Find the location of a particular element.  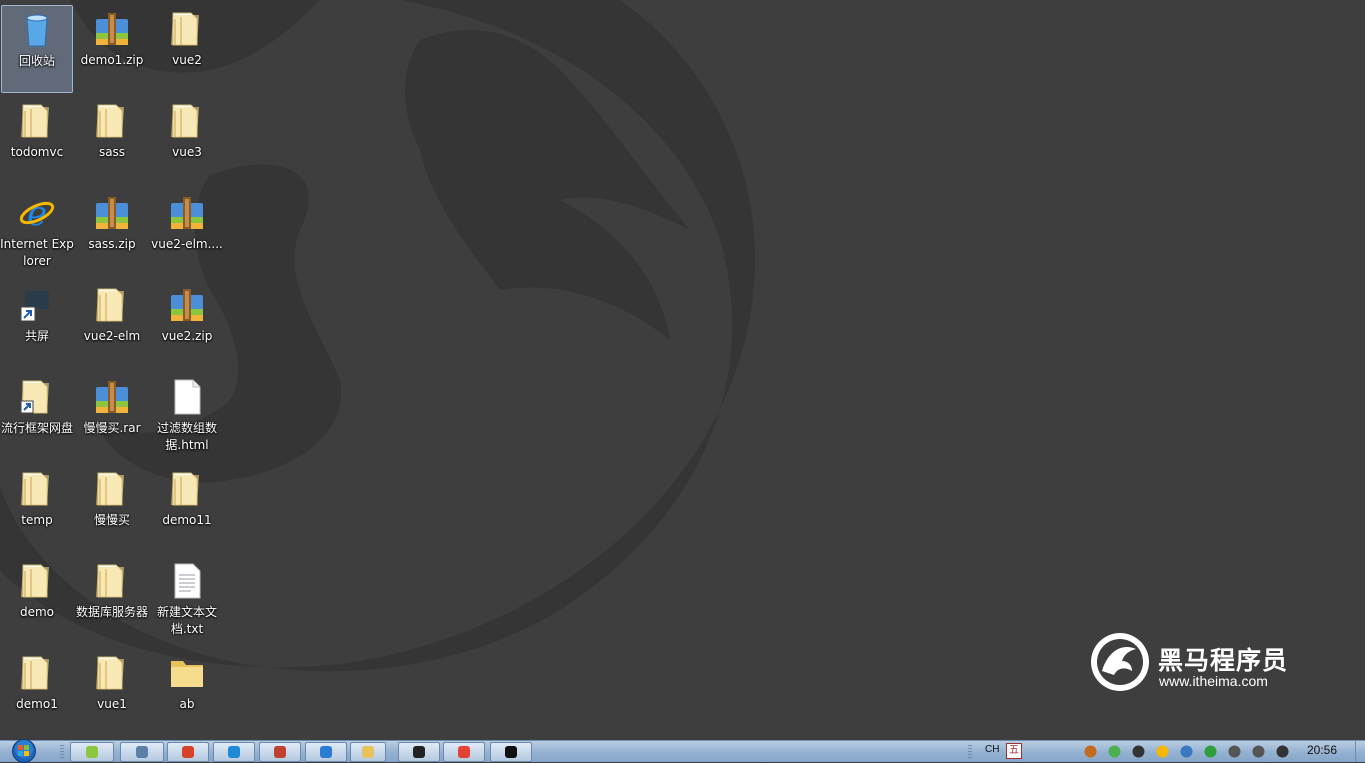

volume-icon is located at coordinates (1282, 751).